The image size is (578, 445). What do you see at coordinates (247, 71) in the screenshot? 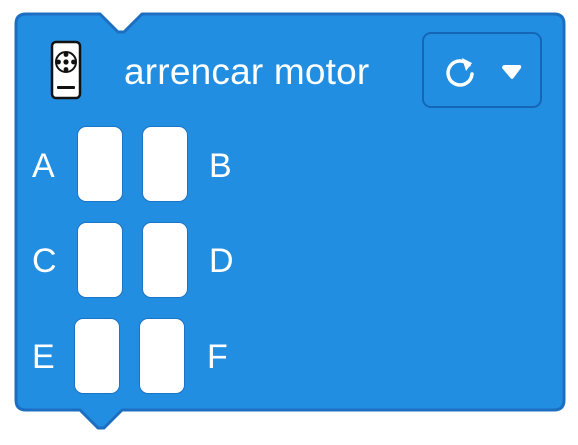
I see `block-title: arrencar motor` at bounding box center [247, 71].